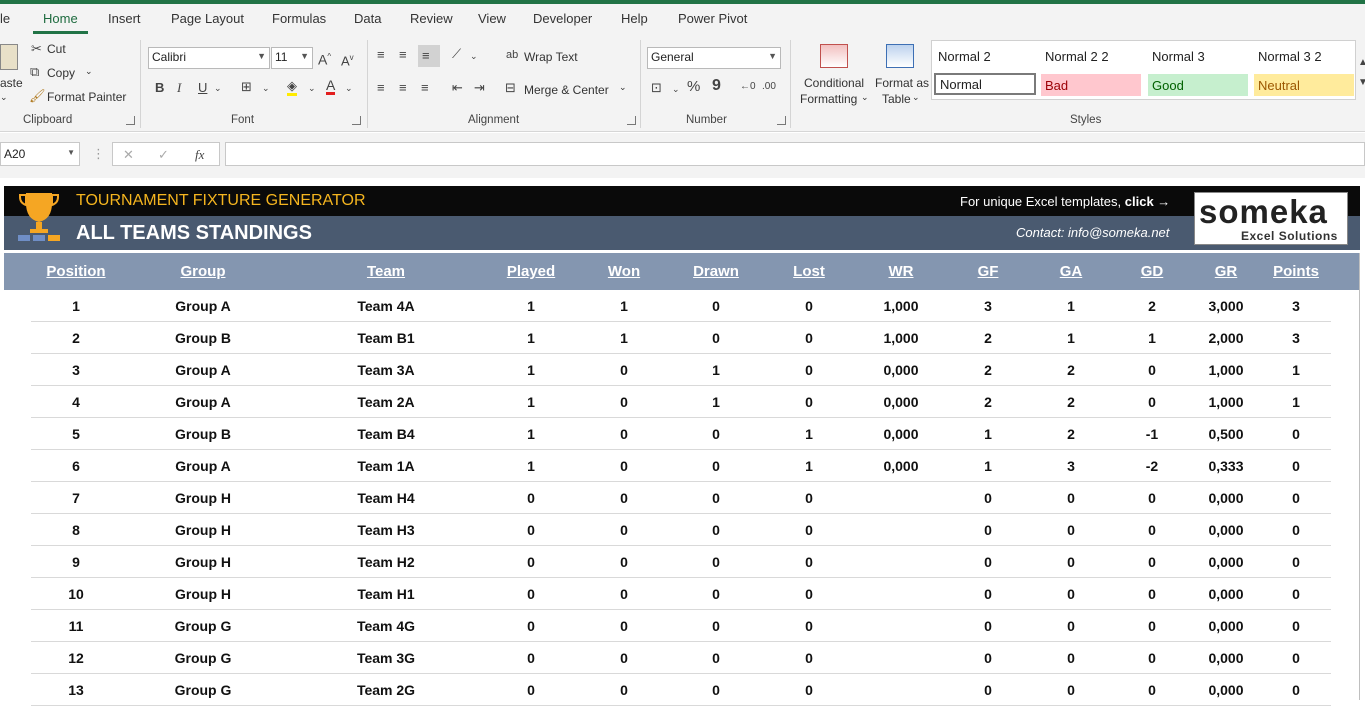  Describe the element at coordinates (386, 370) in the screenshot. I see `cell-team: Team 3A` at that location.